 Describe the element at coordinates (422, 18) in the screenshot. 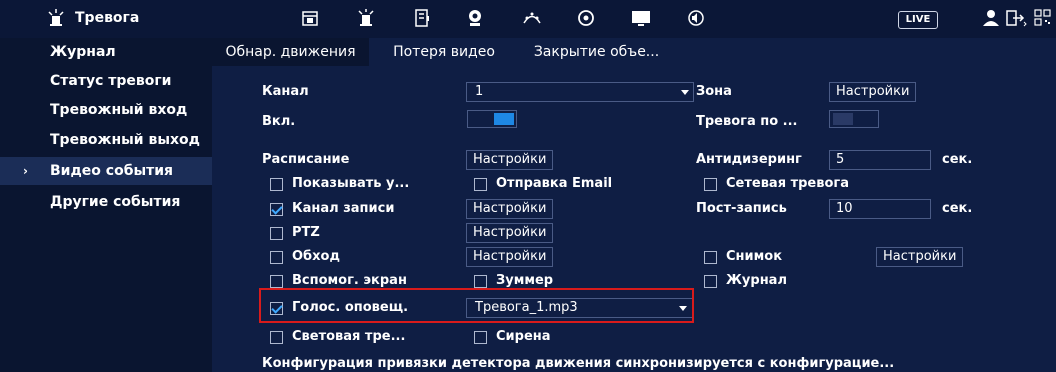

I see `storage-icon` at that location.